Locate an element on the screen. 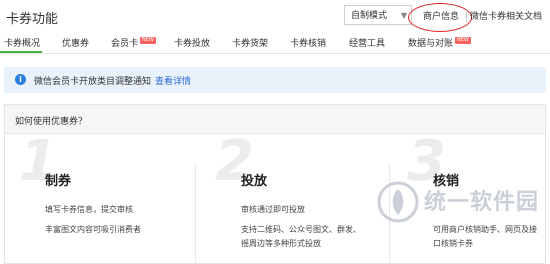 The width and height of the screenshot is (550, 264). guide-header: 如何使用优惠券？ is located at coordinates (275, 119).